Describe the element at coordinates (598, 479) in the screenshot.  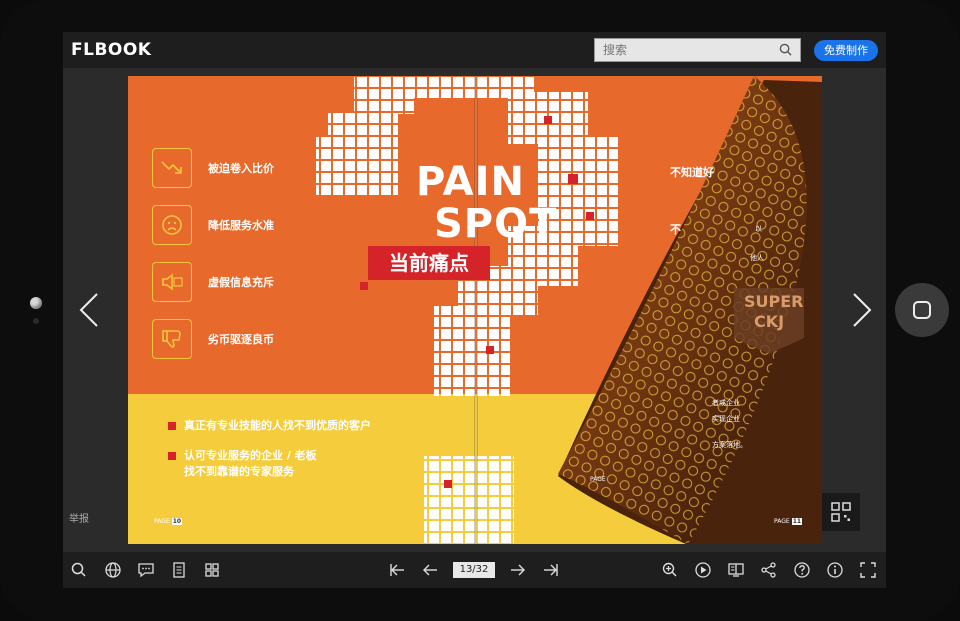
I see `curl-page-label: PAGE` at that location.